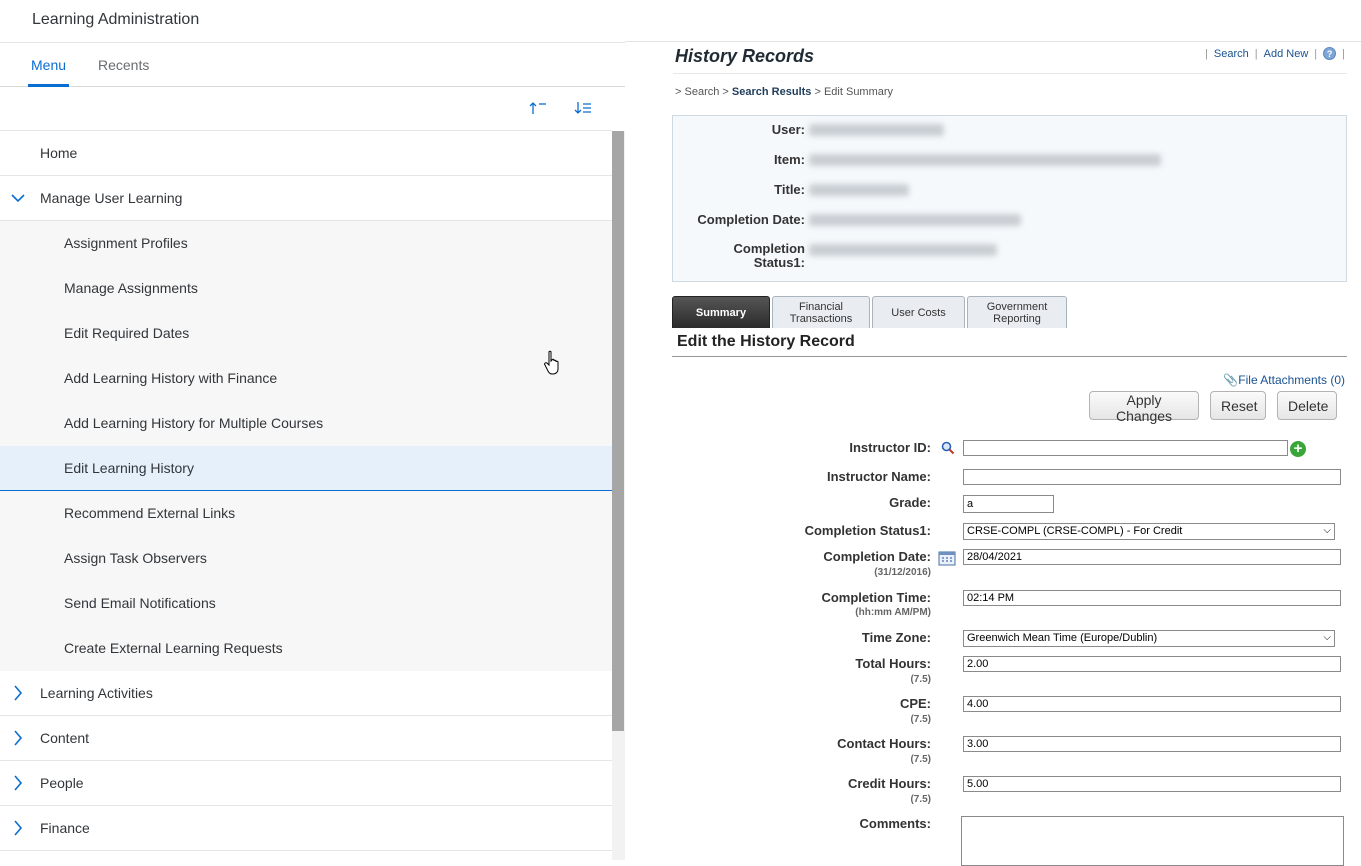  Describe the element at coordinates (306, 153) in the screenshot. I see `menu-item-home: Home` at that location.